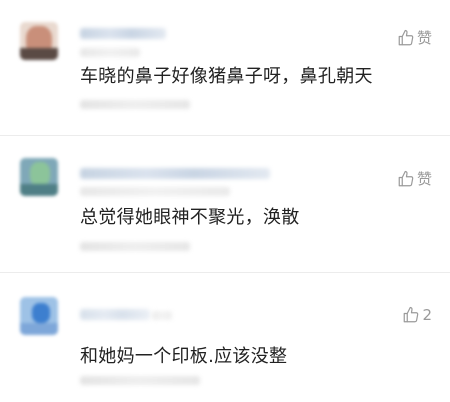 The image size is (450, 402). Describe the element at coordinates (190, 217) in the screenshot. I see `comment-text: 总觉得她眼神不聚光，涣散` at that location.